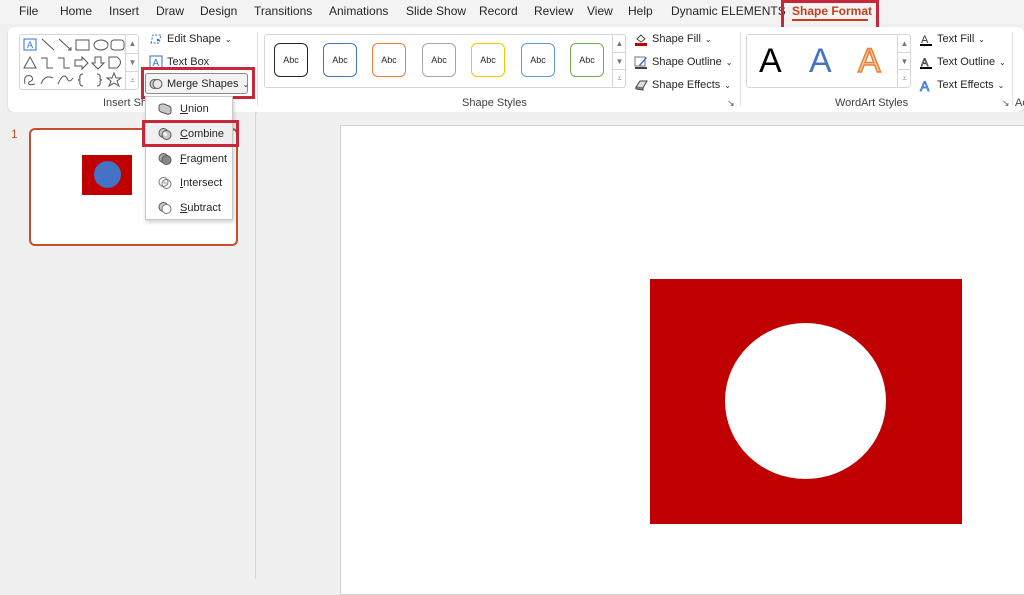  I want to click on tab-help: Help, so click(640, 11).